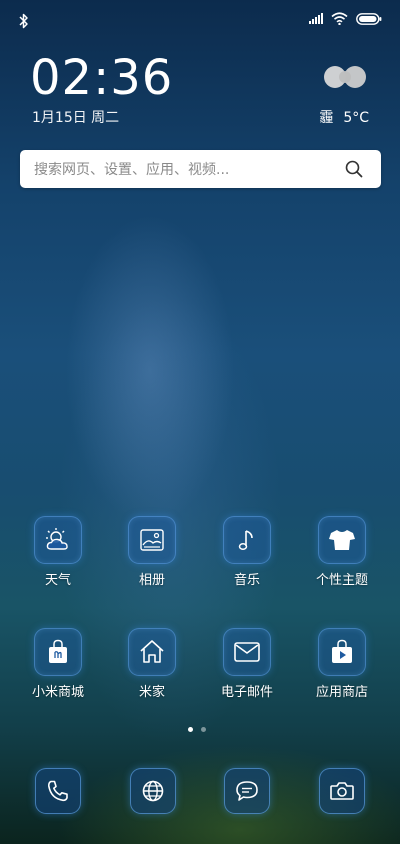 This screenshot has height=844, width=400. I want to click on weather-condition: 霾, so click(326, 118).